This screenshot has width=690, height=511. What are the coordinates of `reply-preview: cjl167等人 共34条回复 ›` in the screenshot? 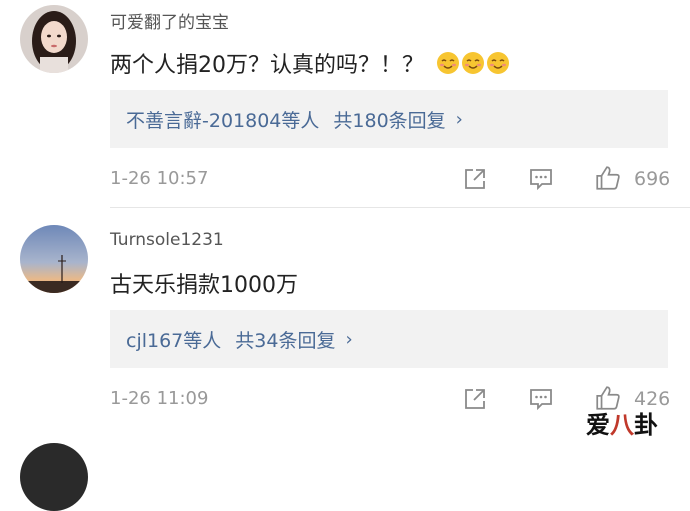 It's located at (389, 339).